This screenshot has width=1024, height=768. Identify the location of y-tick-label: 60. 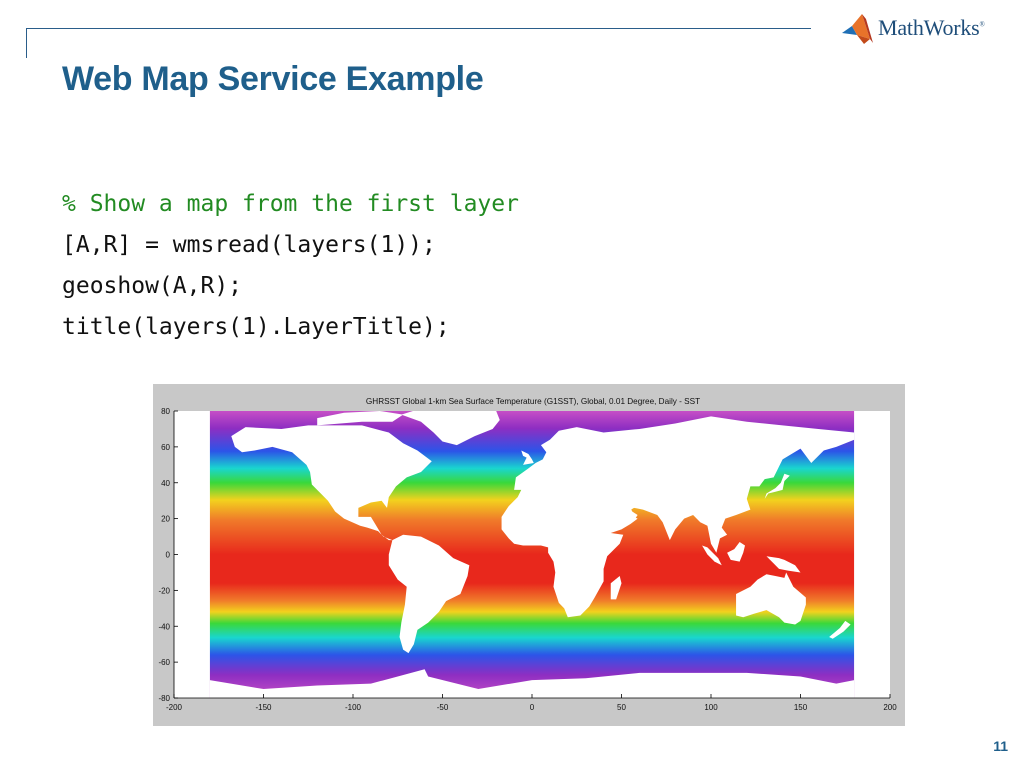
(165, 447).